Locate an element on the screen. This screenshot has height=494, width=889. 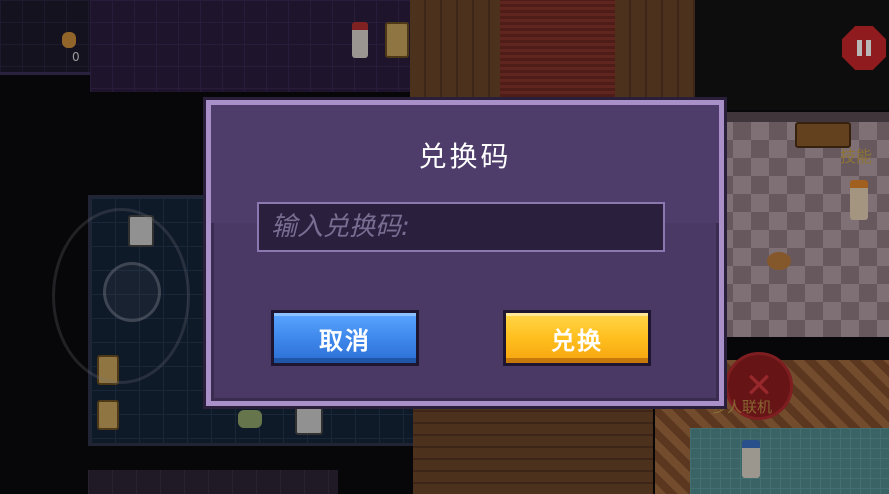
cancel-button: 取消 is located at coordinates (345, 338).